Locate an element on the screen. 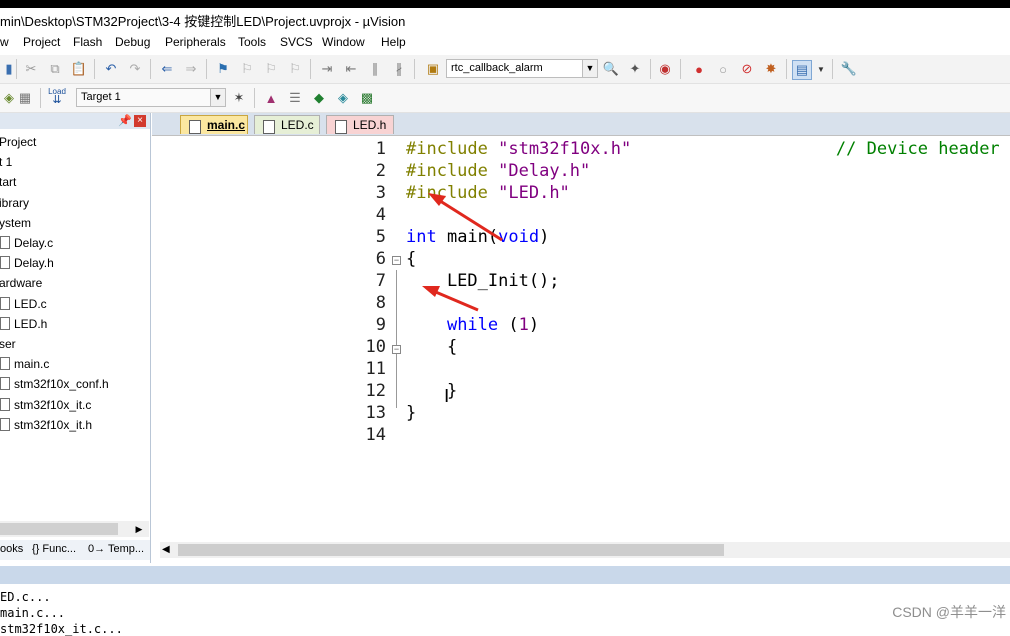 This screenshot has width=1010, height=636. cut-icon: ✂ is located at coordinates (31, 69).